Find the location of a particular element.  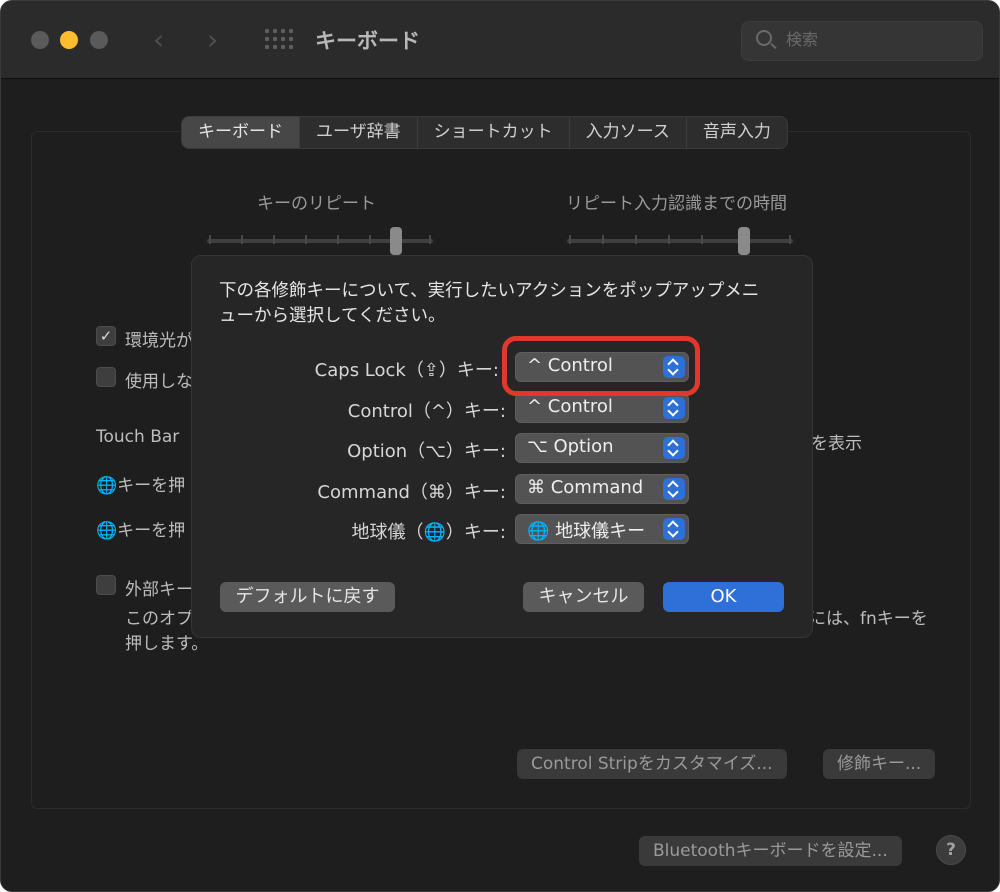

globe-key-press-label-2: 🌐キーを押 is located at coordinates (141, 531).